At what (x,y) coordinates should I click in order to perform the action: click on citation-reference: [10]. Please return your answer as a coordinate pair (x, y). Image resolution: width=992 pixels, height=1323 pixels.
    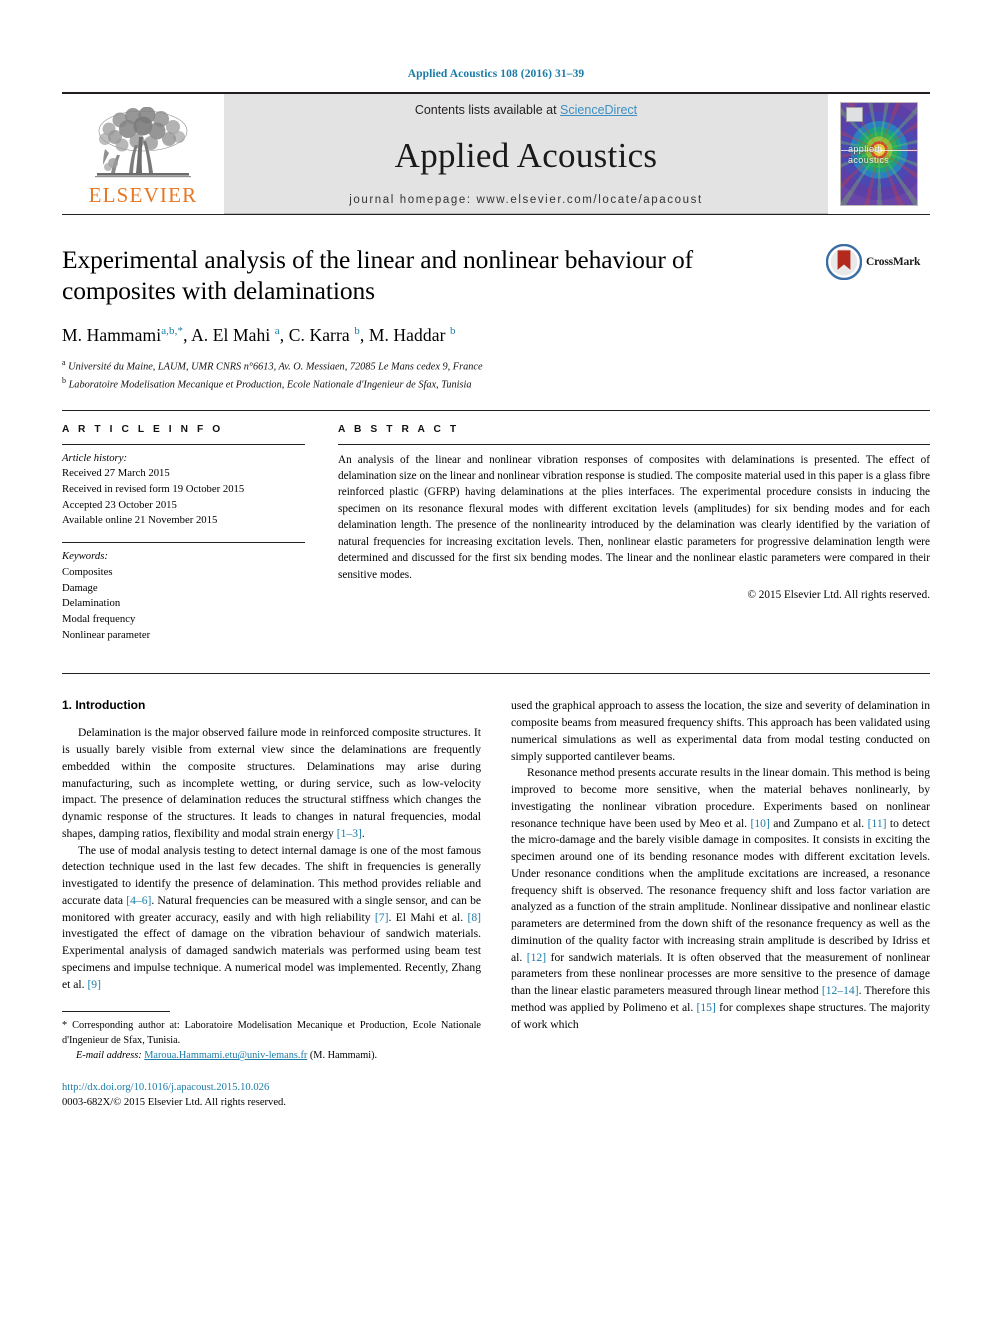
    Looking at the image, I should click on (759, 823).